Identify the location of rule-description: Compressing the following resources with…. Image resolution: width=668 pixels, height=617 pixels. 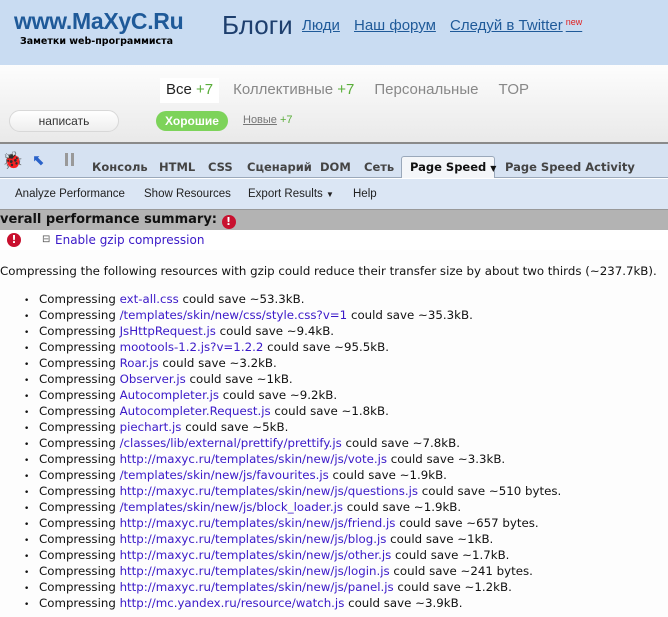
(328, 271).